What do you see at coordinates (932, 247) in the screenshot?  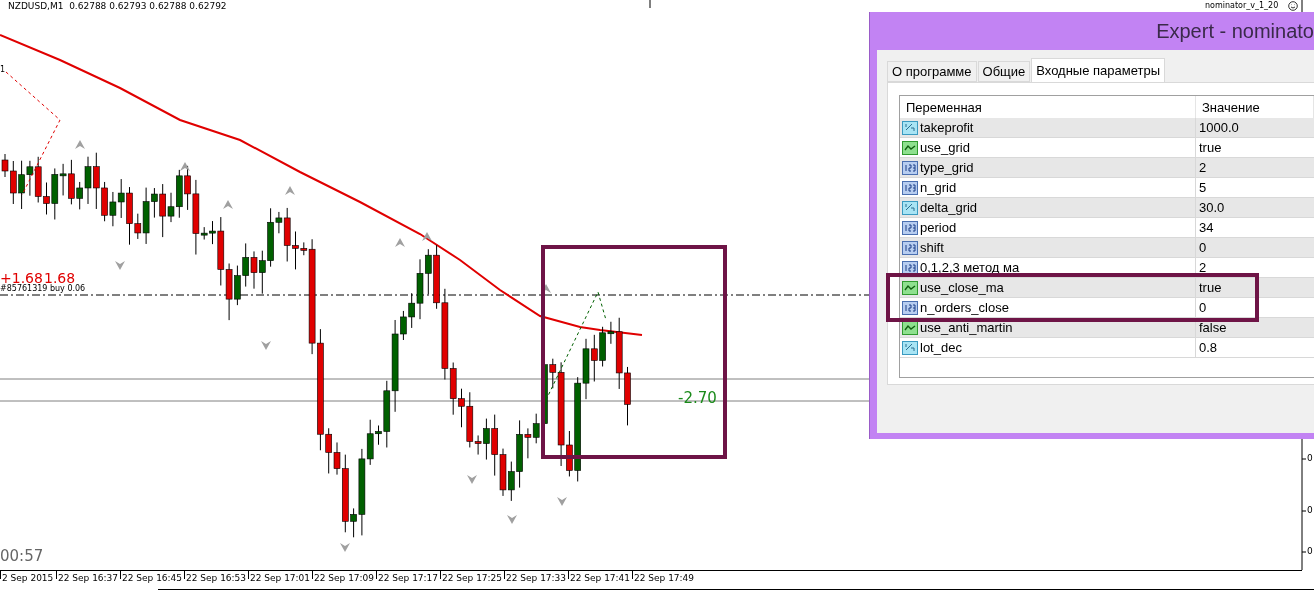 I see `parameter-name: shift` at bounding box center [932, 247].